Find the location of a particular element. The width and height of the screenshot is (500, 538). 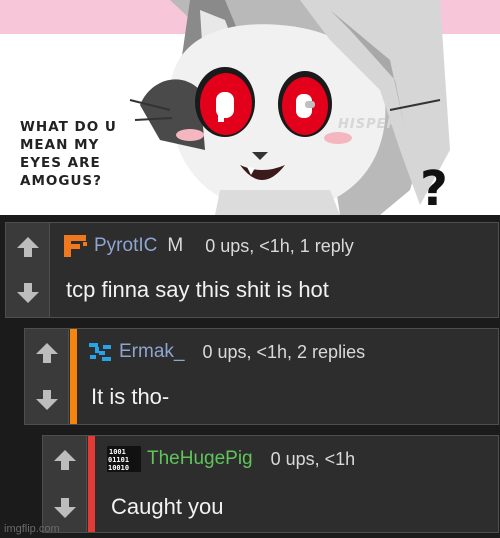

comment-text: tcp finna say this shit is hot is located at coordinates (197, 289).